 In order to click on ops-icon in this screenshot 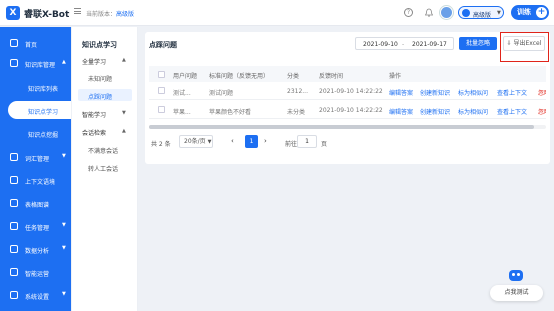, I will do `click(14, 272)`.